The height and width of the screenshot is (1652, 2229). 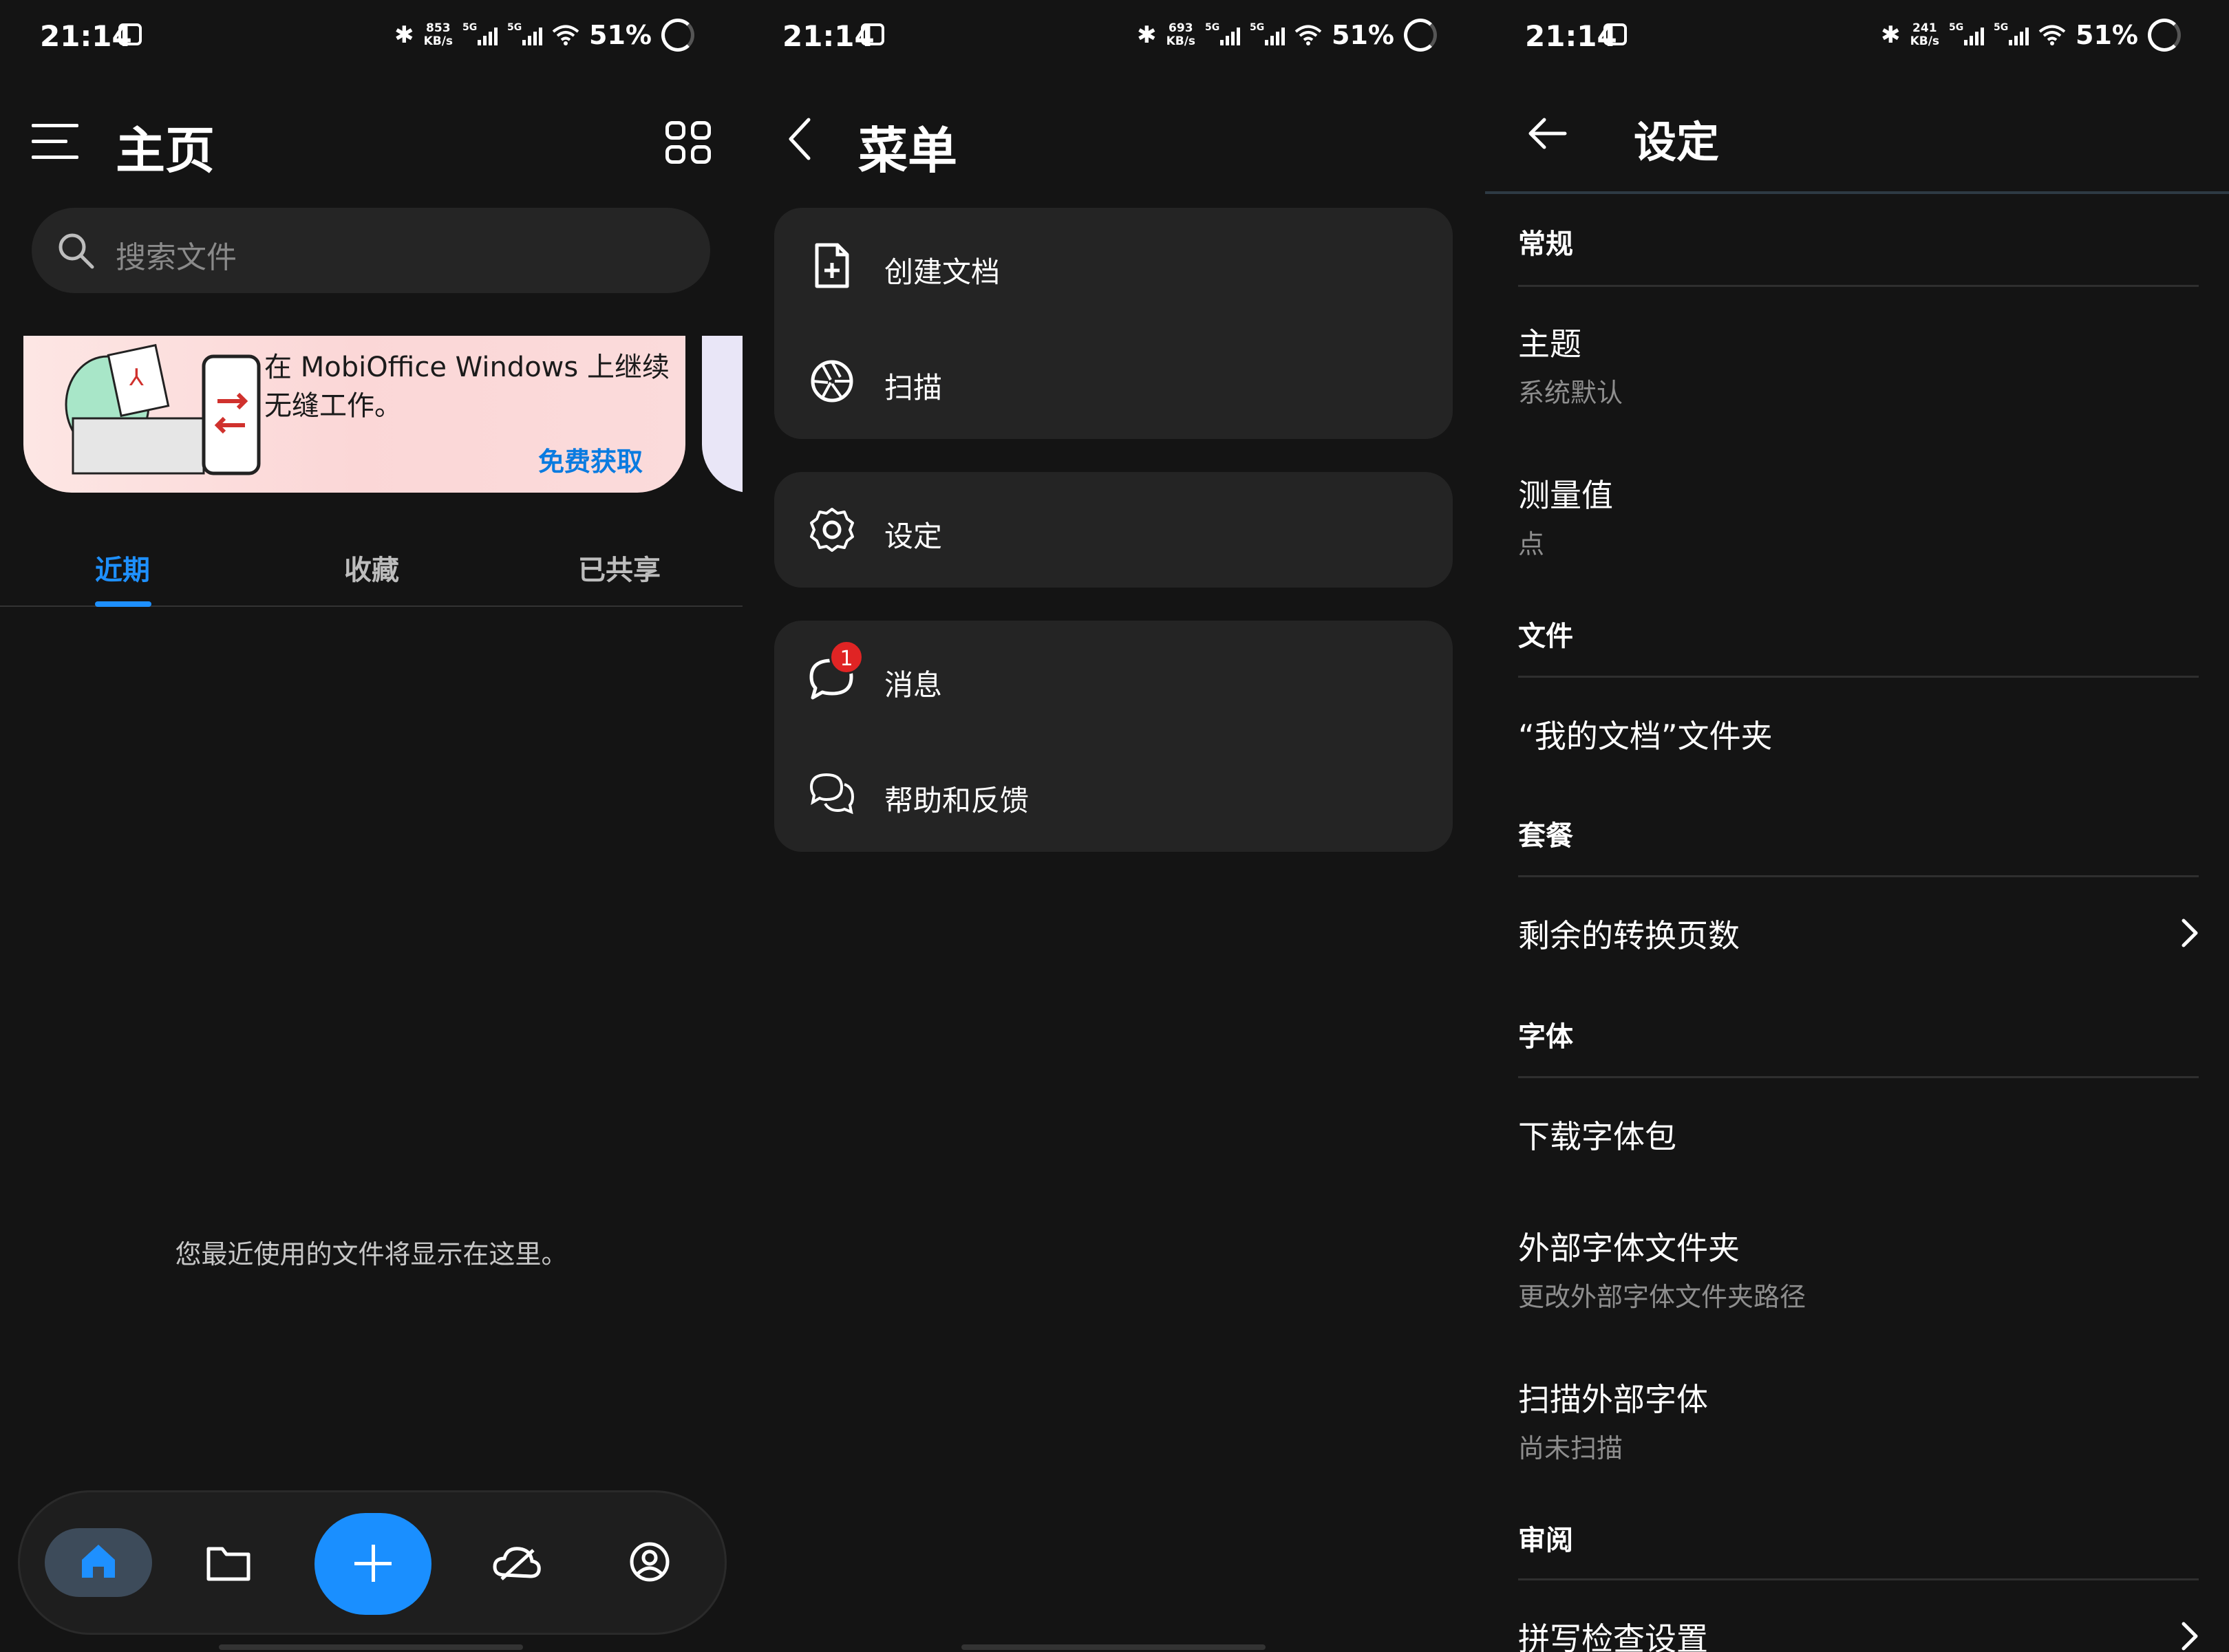 I want to click on app-header: 主页, so click(x=371, y=141).